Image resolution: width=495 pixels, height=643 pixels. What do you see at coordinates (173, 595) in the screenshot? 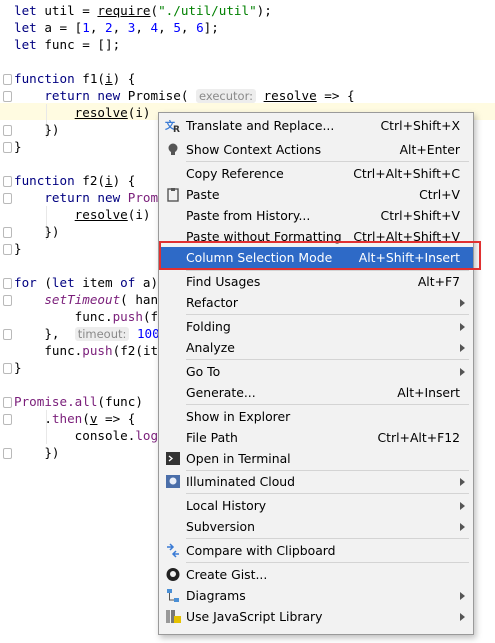
I see `diagram-icon` at bounding box center [173, 595].